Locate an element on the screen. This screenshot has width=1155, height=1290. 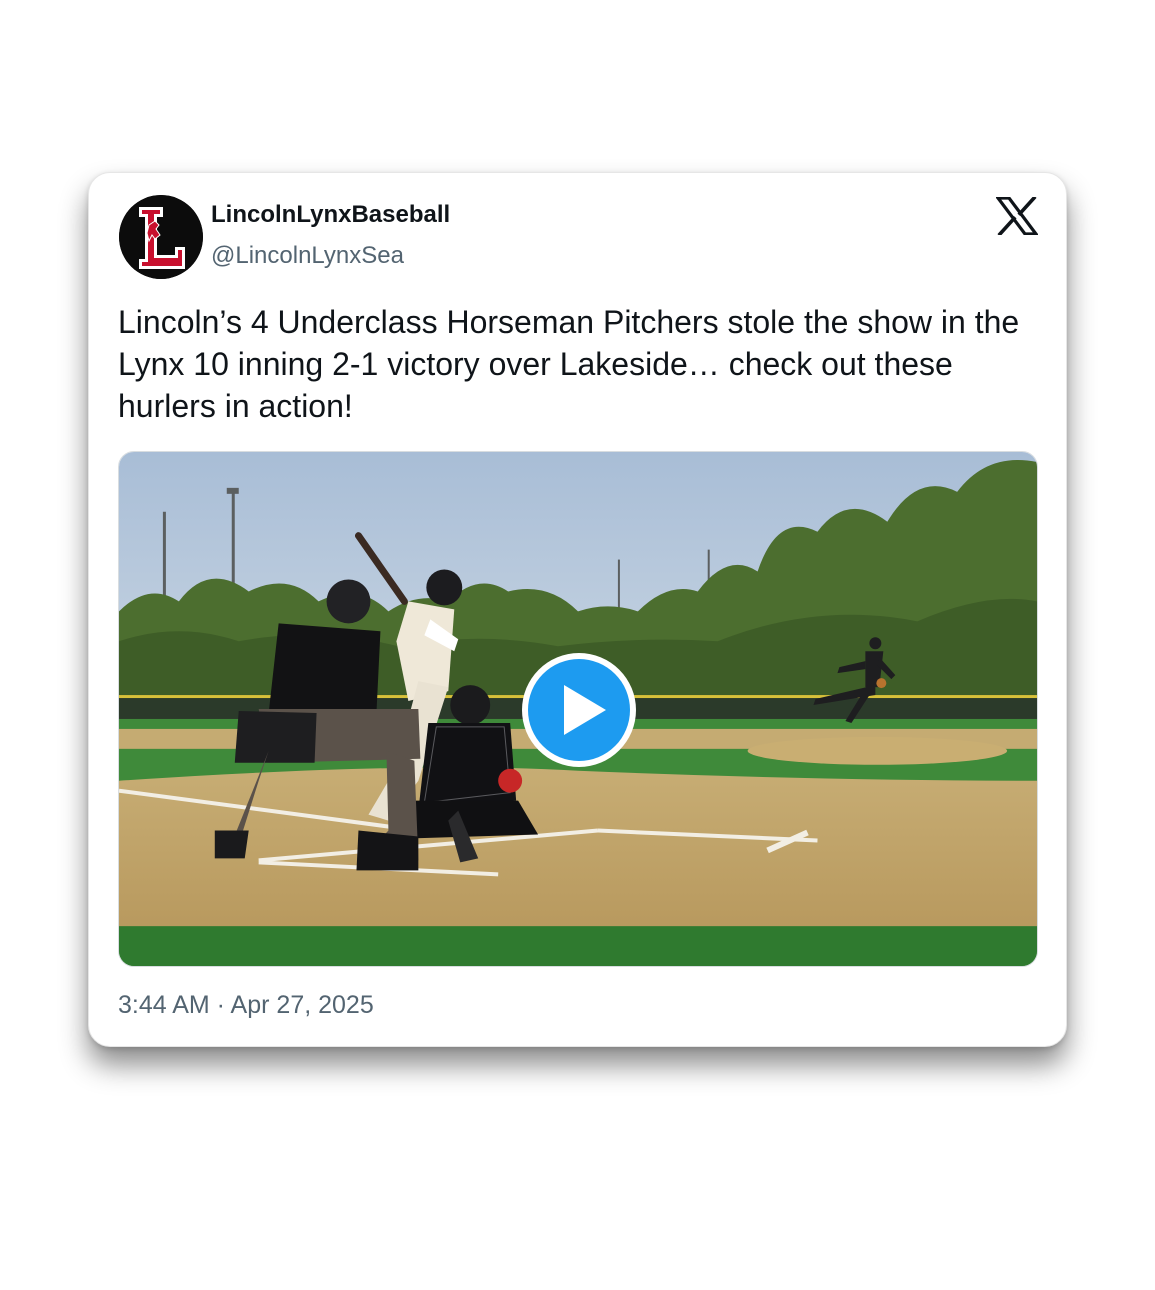
x-logo-icon is located at coordinates (1017, 216).